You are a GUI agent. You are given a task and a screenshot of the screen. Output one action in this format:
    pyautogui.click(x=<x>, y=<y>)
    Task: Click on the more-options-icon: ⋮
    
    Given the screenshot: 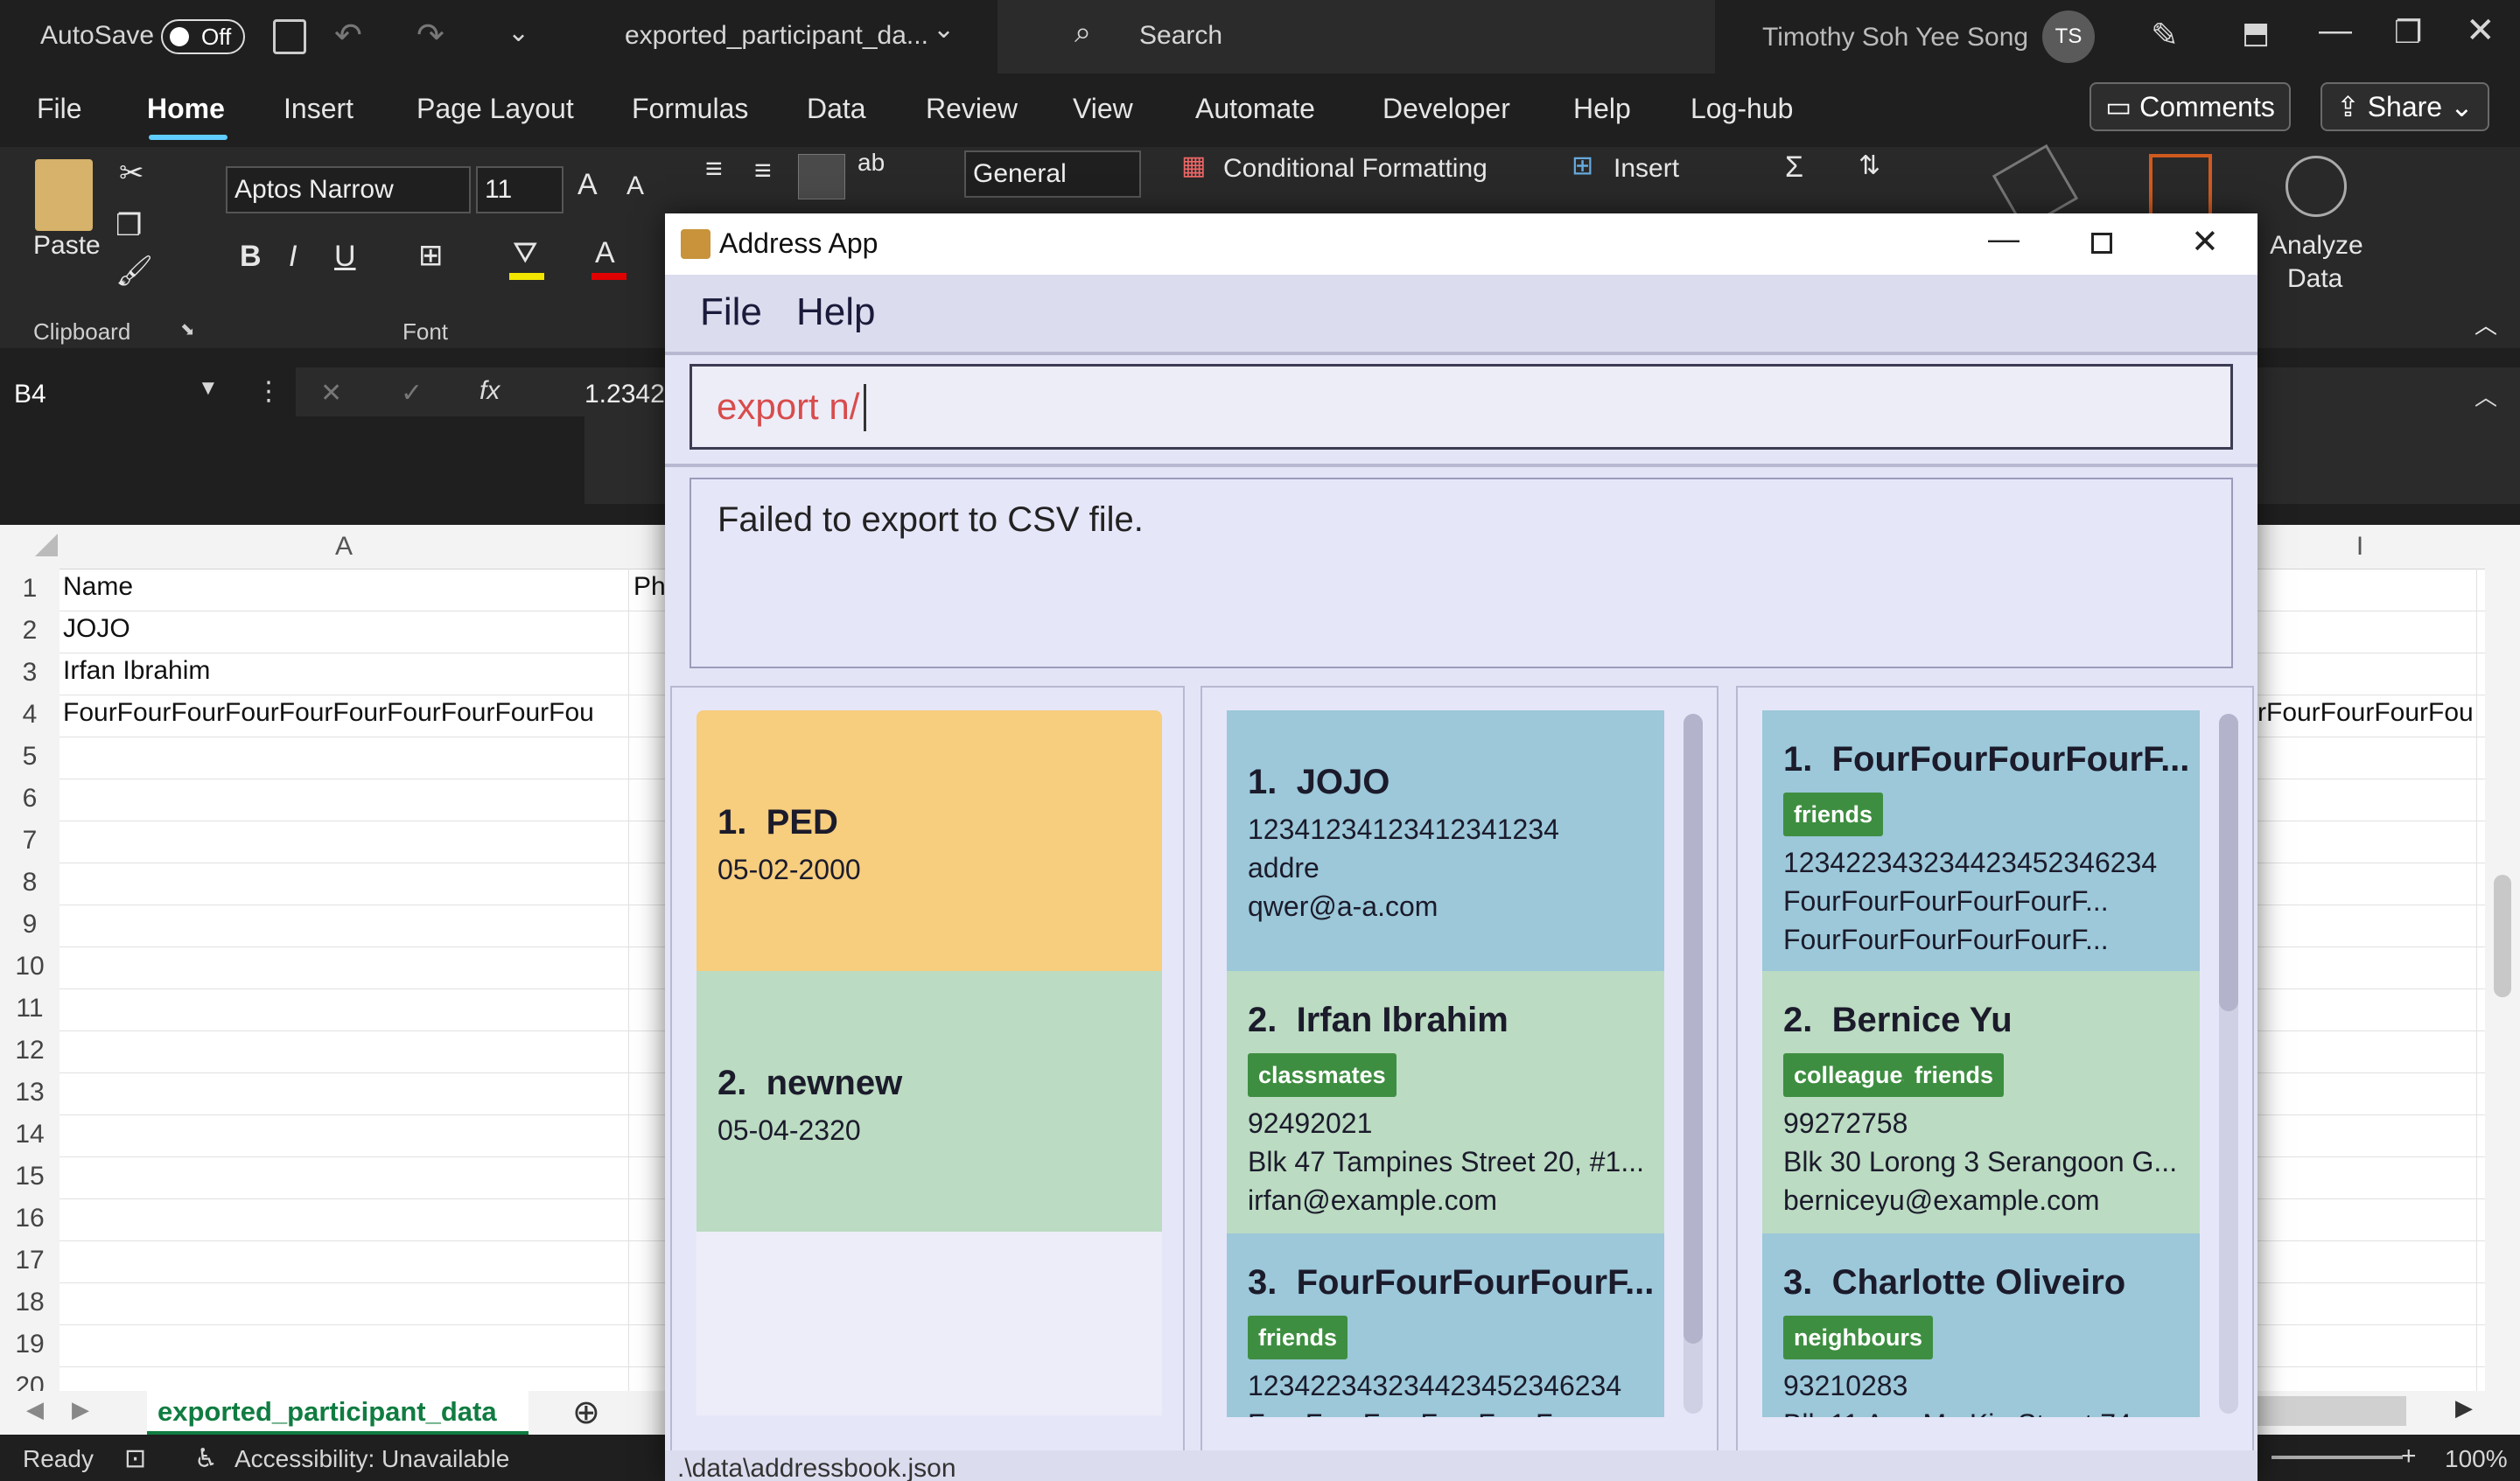 What is the action you would take?
    pyautogui.click(x=269, y=391)
    